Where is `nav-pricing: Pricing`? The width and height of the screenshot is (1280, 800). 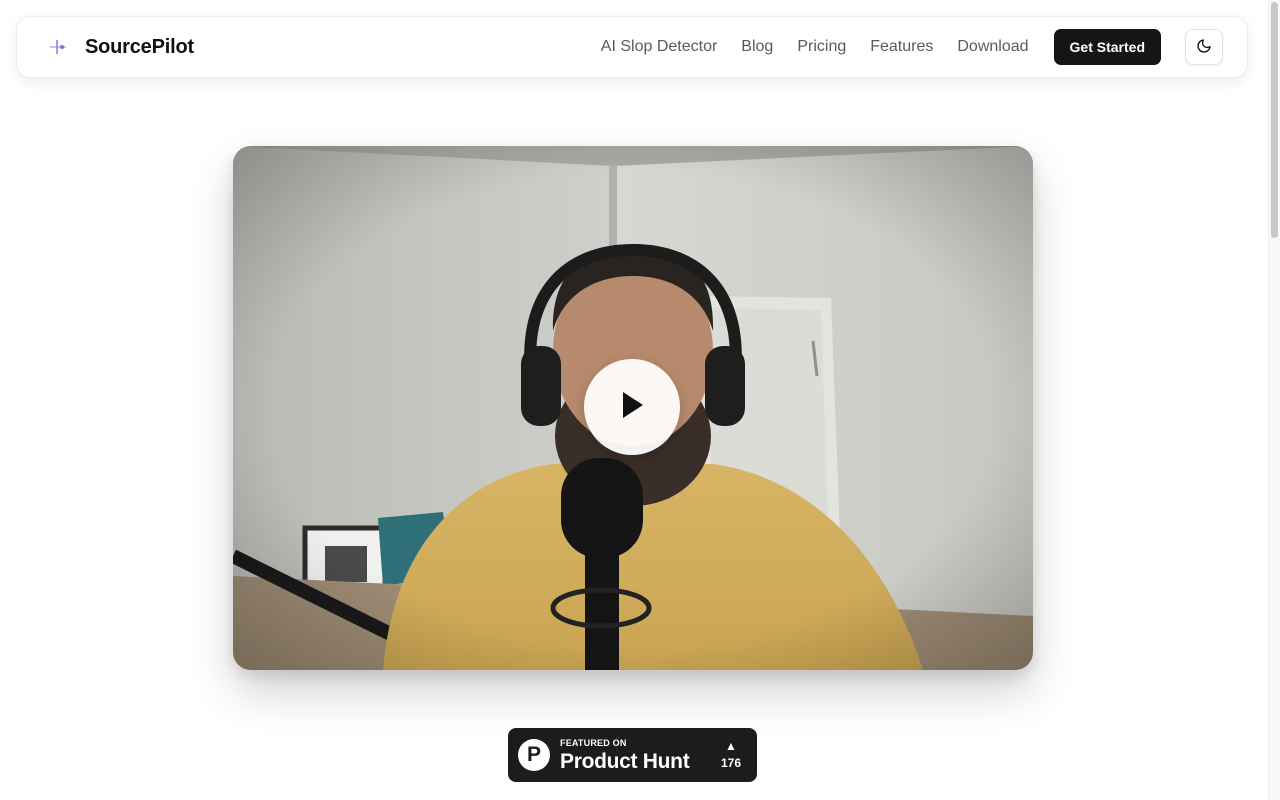 nav-pricing: Pricing is located at coordinates (821, 47).